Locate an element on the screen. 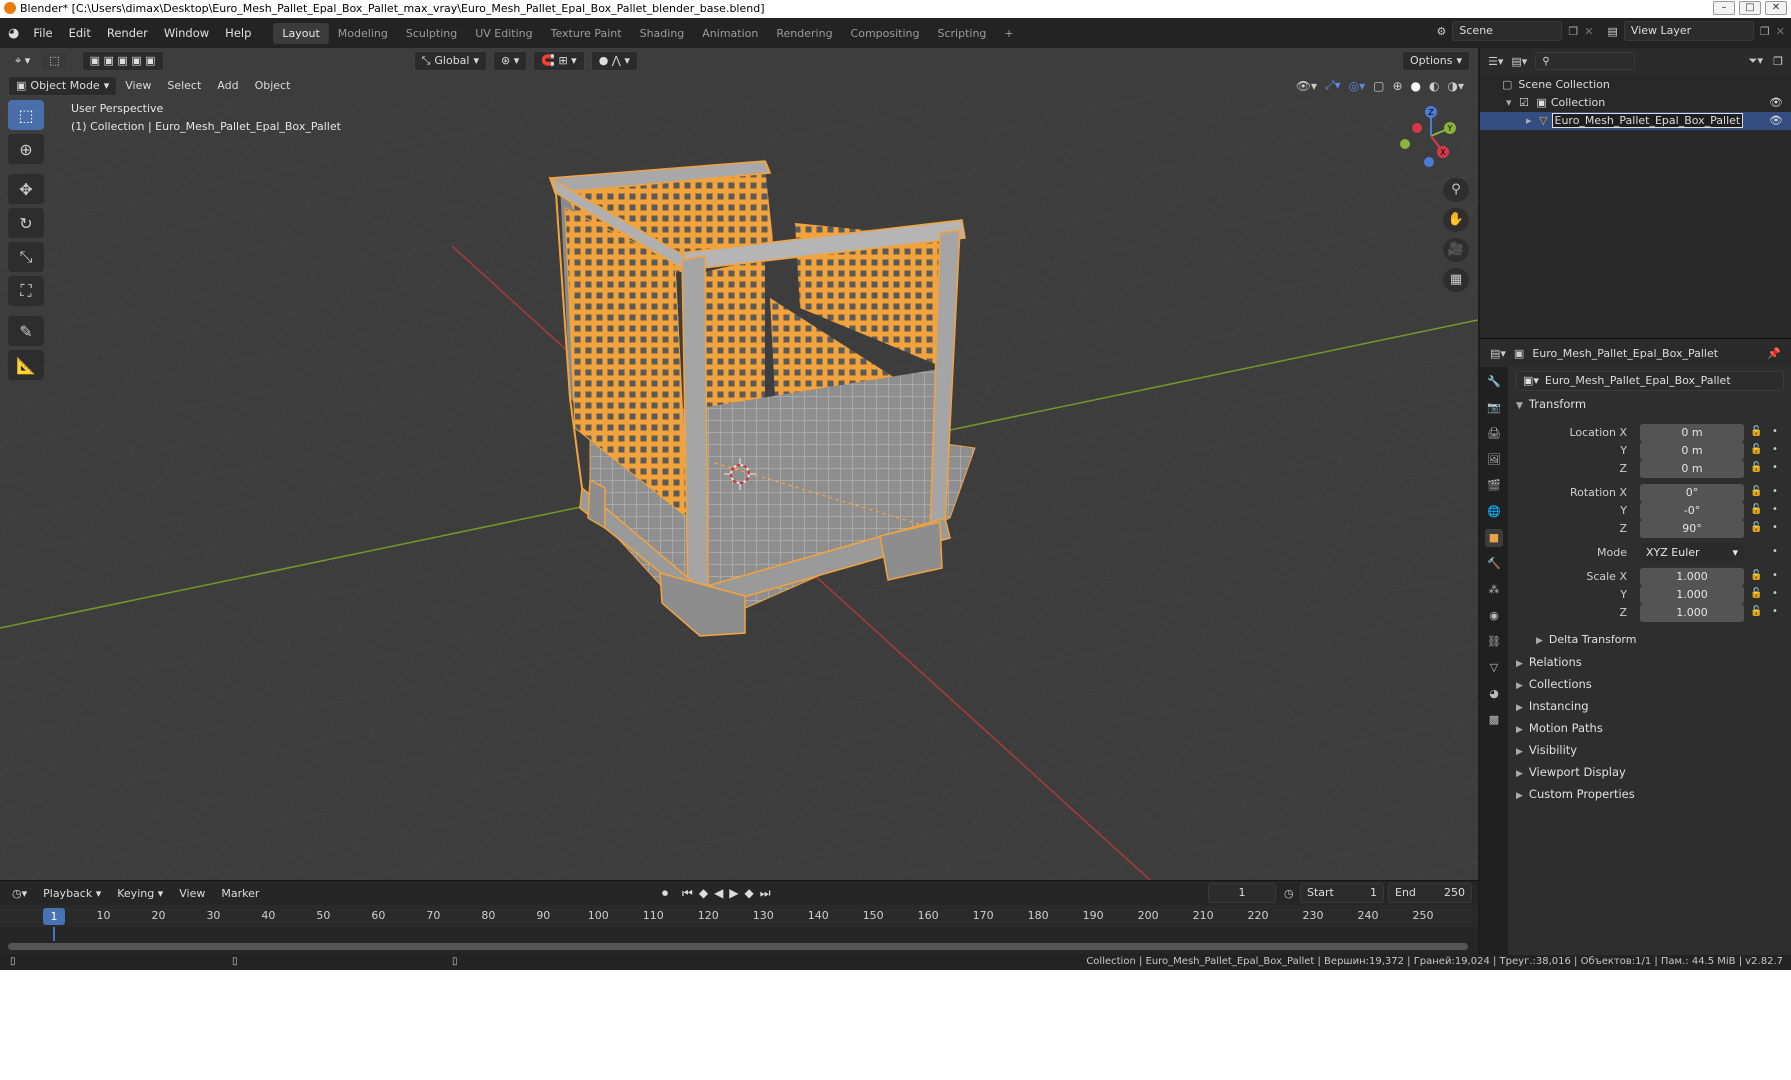  maximize-button: □ is located at coordinates (1750, 8).